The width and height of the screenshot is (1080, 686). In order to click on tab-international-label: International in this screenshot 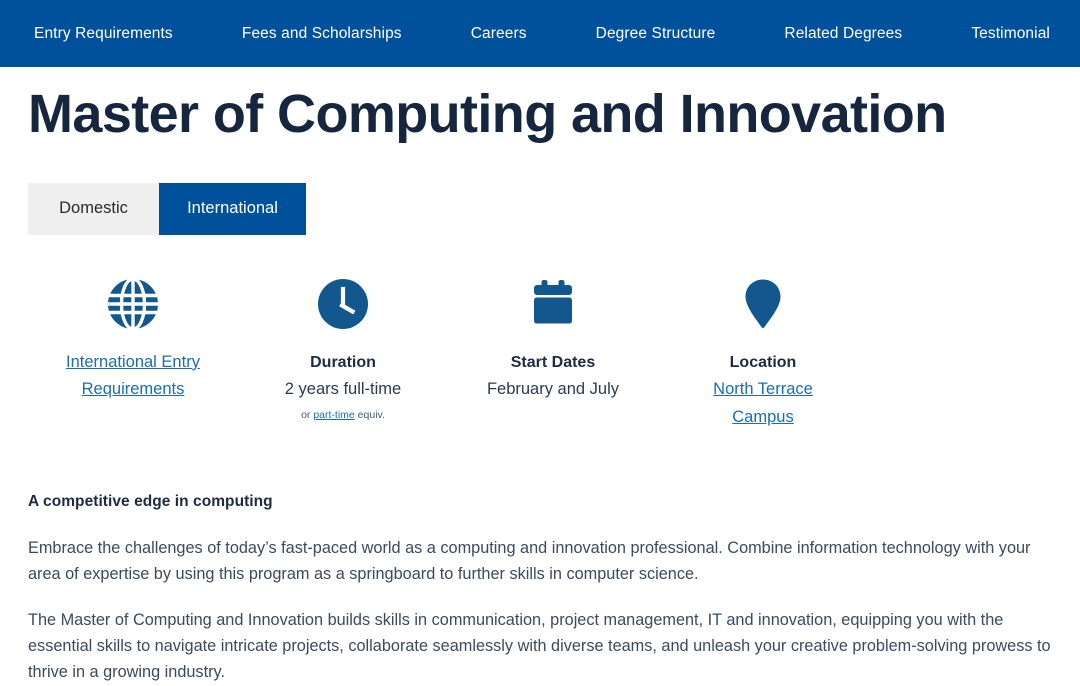, I will do `click(232, 208)`.